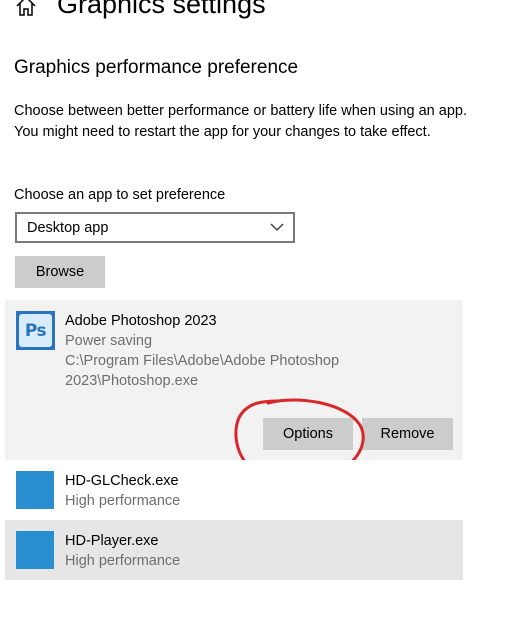 The height and width of the screenshot is (618, 526). I want to click on app-name: Adobe Photoshop 2023, so click(141, 321).